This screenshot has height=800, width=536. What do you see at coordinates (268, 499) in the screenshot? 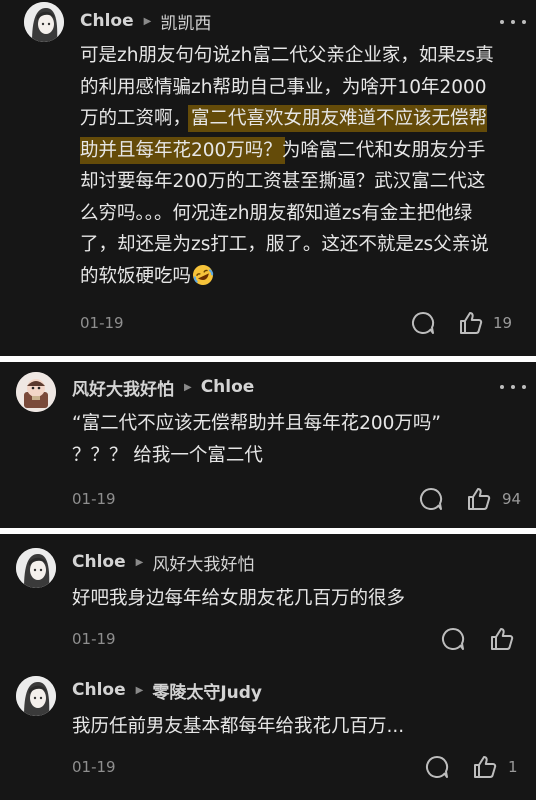
I see `comment-meta: 01-19 94` at bounding box center [268, 499].